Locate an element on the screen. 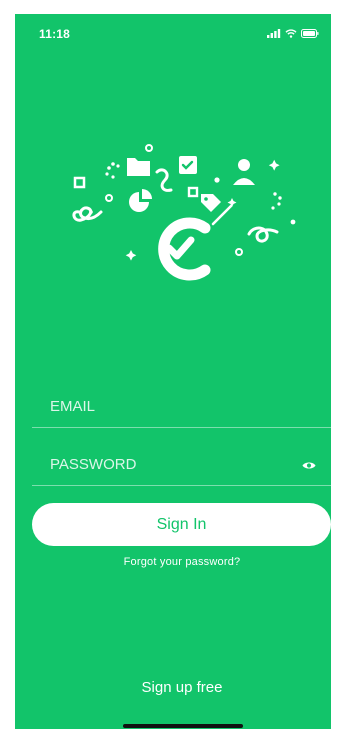 The height and width of the screenshot is (729, 340). status-icons is located at coordinates (291, 33).